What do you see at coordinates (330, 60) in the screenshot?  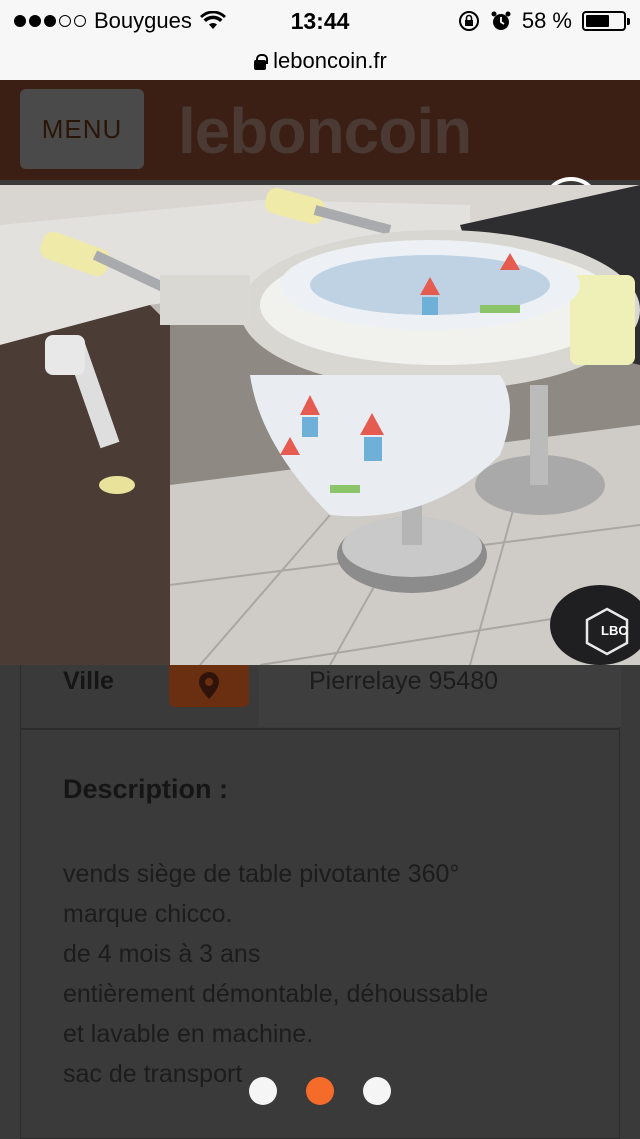 I see `url-text: leboncoin.fr` at bounding box center [330, 60].